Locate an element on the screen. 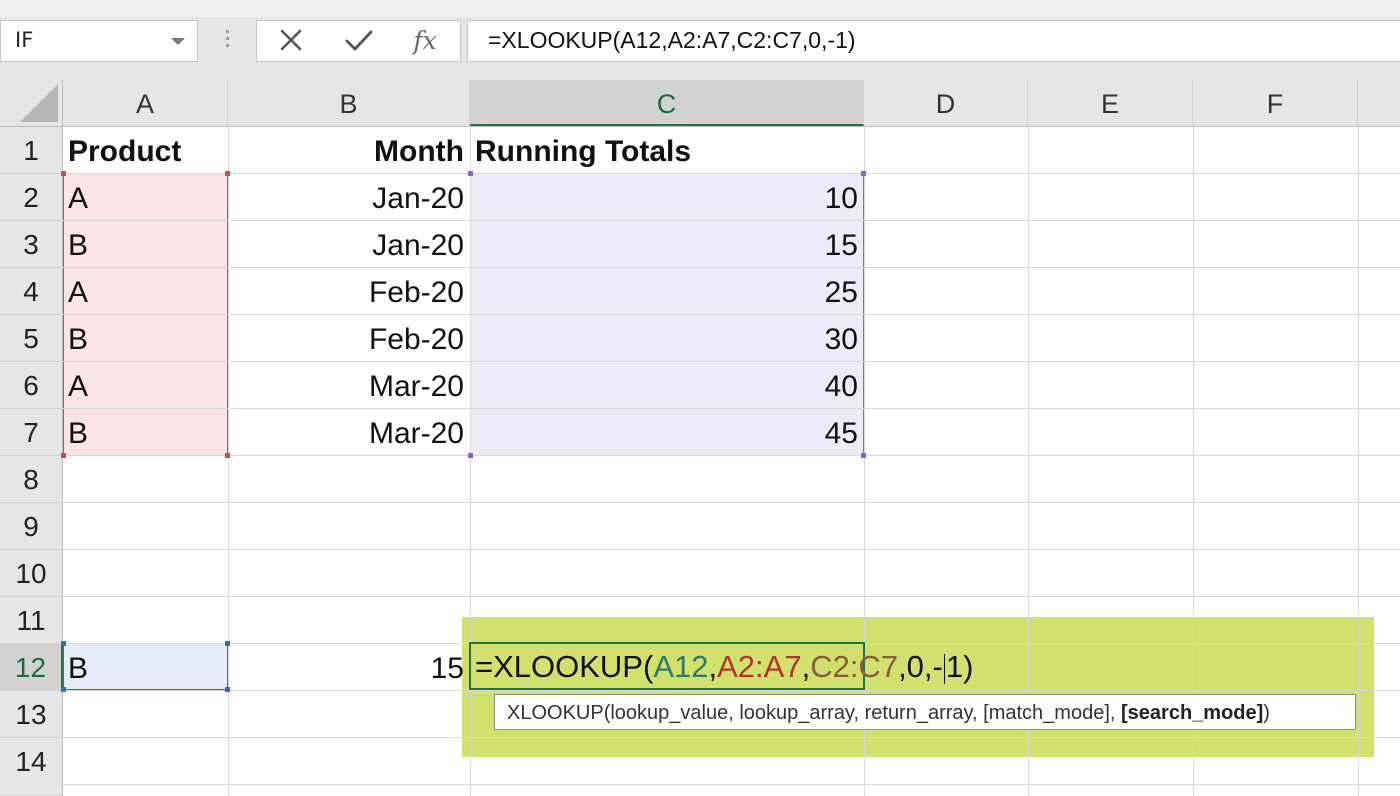 The width and height of the screenshot is (1400, 796). name-box-dropdown-icon is located at coordinates (178, 41).